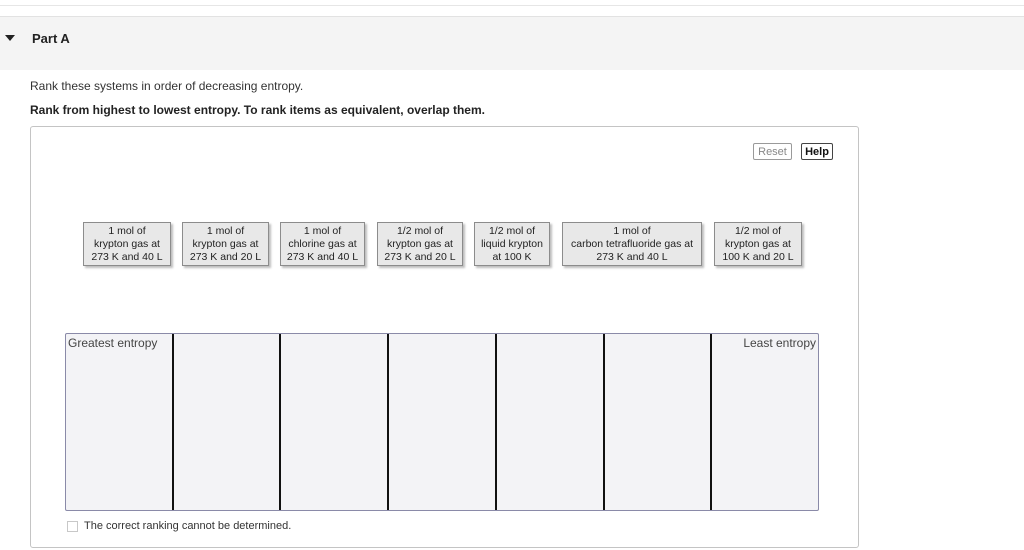 This screenshot has width=1024, height=550. I want to click on collapse-caret-icon, so click(10, 38).